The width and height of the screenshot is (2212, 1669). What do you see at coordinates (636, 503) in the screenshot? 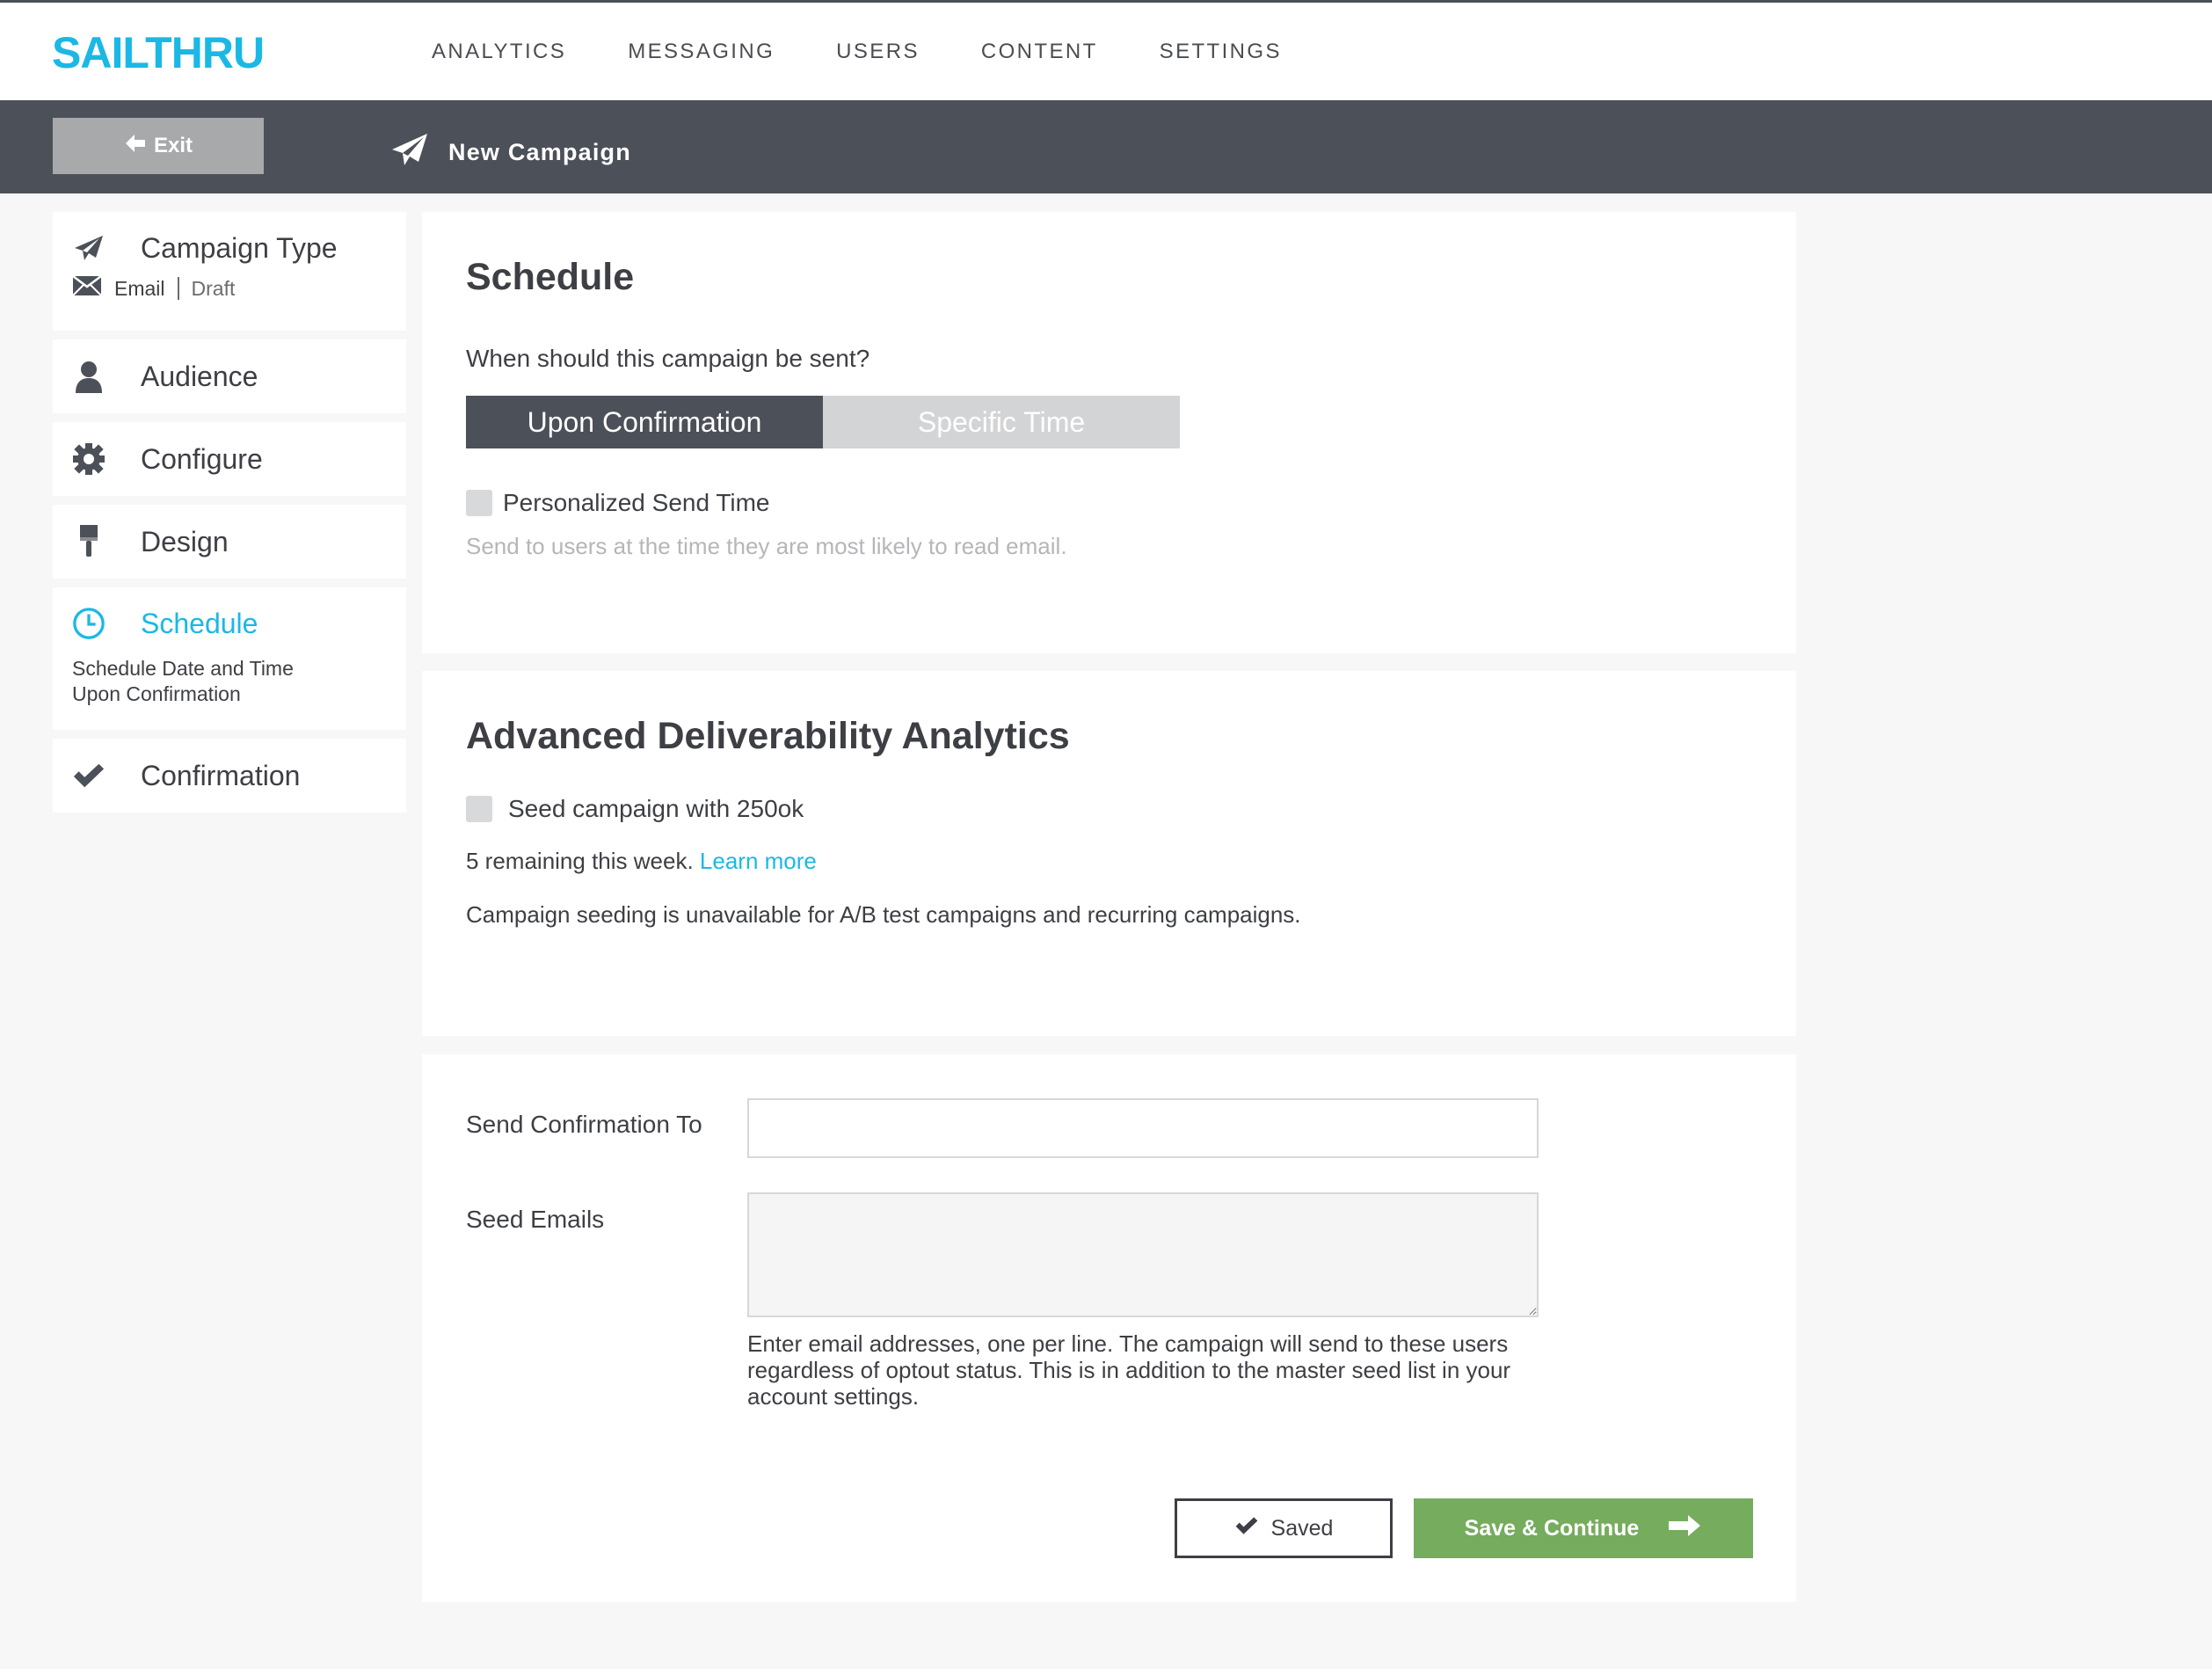
I see `personalized-send-time-label: Personalized Send Time` at bounding box center [636, 503].